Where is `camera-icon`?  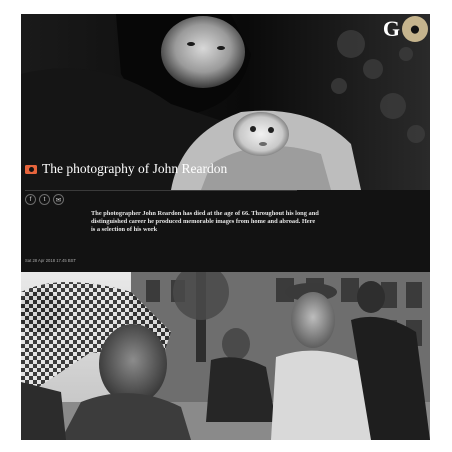
camera-icon is located at coordinates (31, 169).